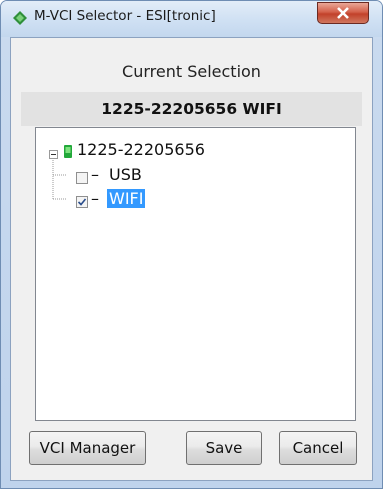 The width and height of the screenshot is (383, 489). I want to click on current-selection-value: 1225-22205656 WIFI, so click(191, 109).